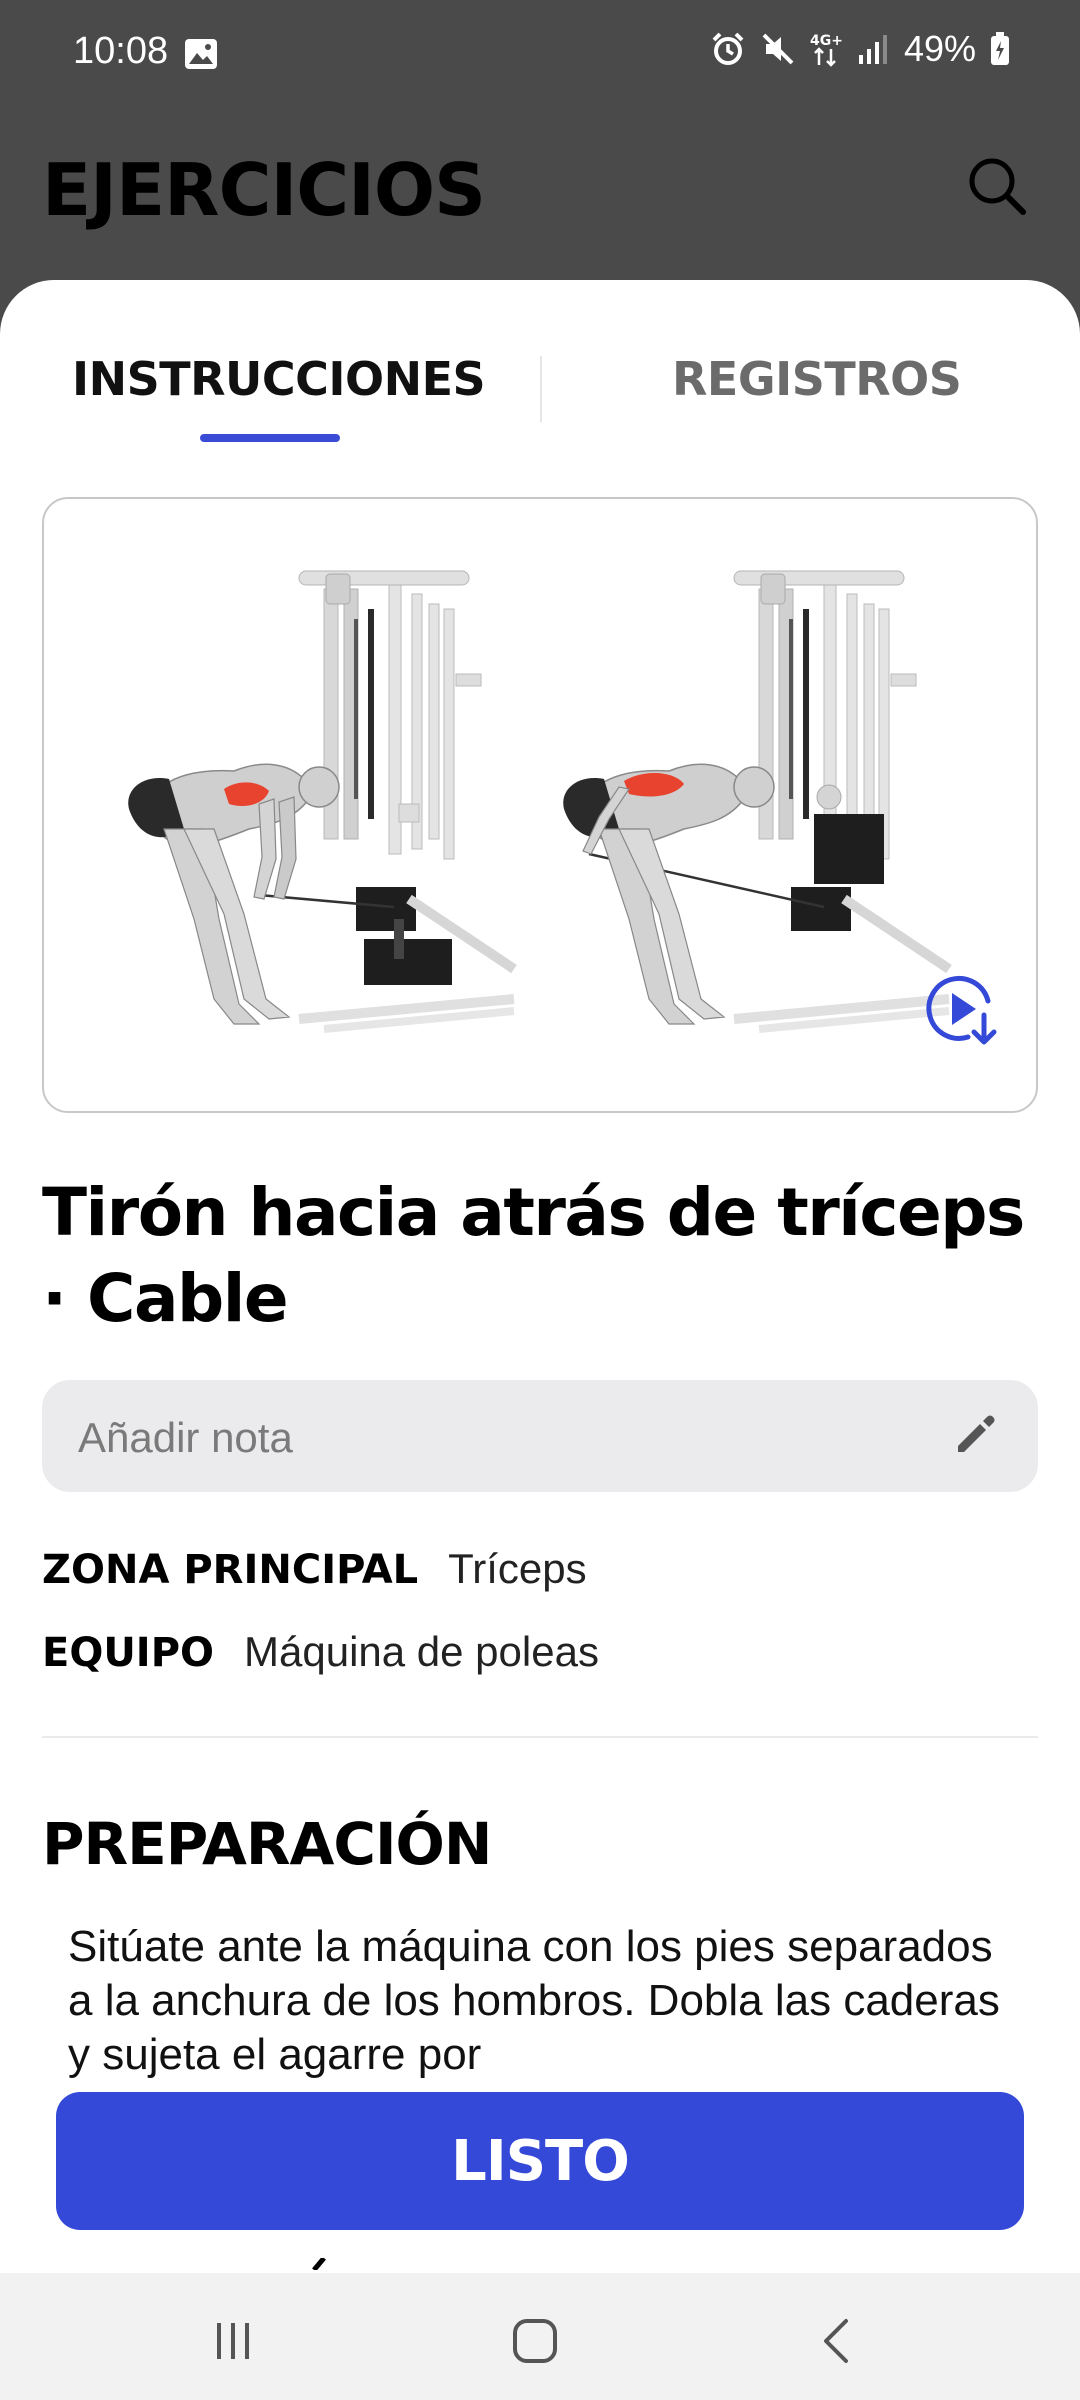 Image resolution: width=1080 pixels, height=2400 pixels. Describe the element at coordinates (975, 1435) in the screenshot. I see `pencil-icon` at that location.